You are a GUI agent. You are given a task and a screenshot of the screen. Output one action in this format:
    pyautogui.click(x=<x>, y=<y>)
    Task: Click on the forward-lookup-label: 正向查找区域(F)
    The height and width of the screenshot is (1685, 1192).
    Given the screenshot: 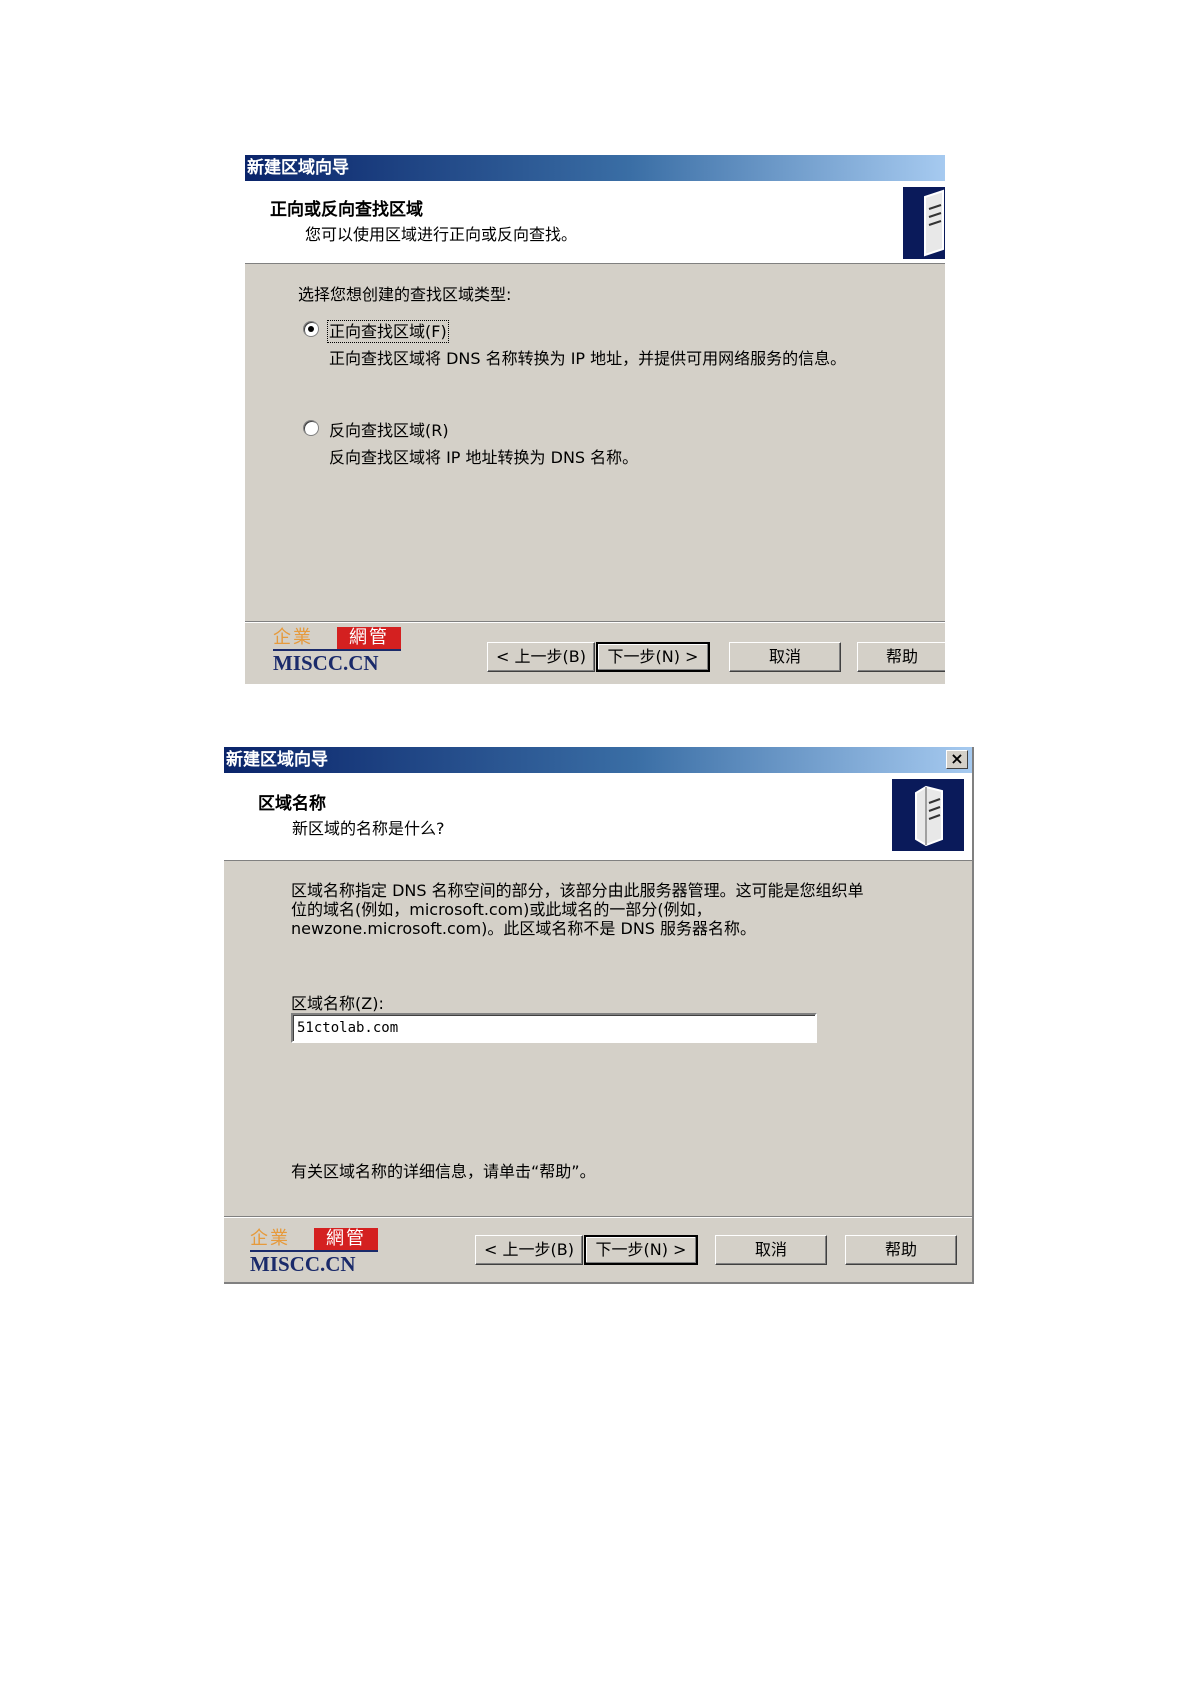 What is the action you would take?
    pyautogui.click(x=388, y=331)
    